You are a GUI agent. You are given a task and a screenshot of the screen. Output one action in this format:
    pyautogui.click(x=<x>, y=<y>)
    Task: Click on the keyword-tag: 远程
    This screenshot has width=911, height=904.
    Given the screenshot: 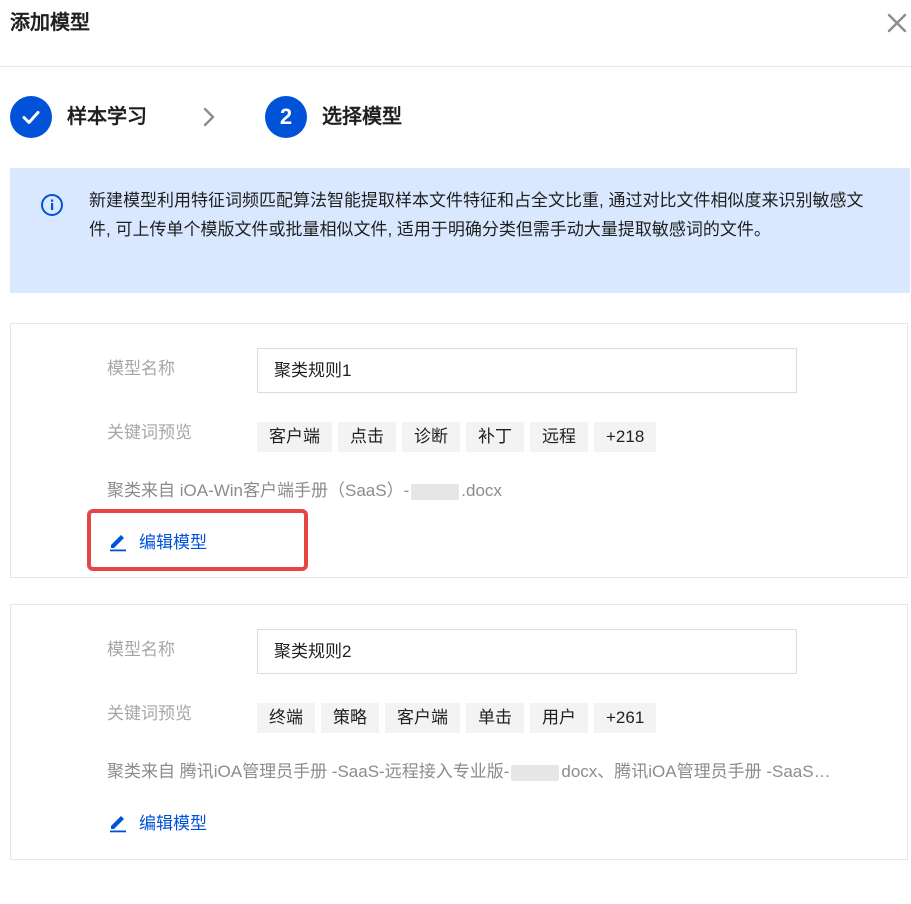 What is the action you would take?
    pyautogui.click(x=559, y=437)
    